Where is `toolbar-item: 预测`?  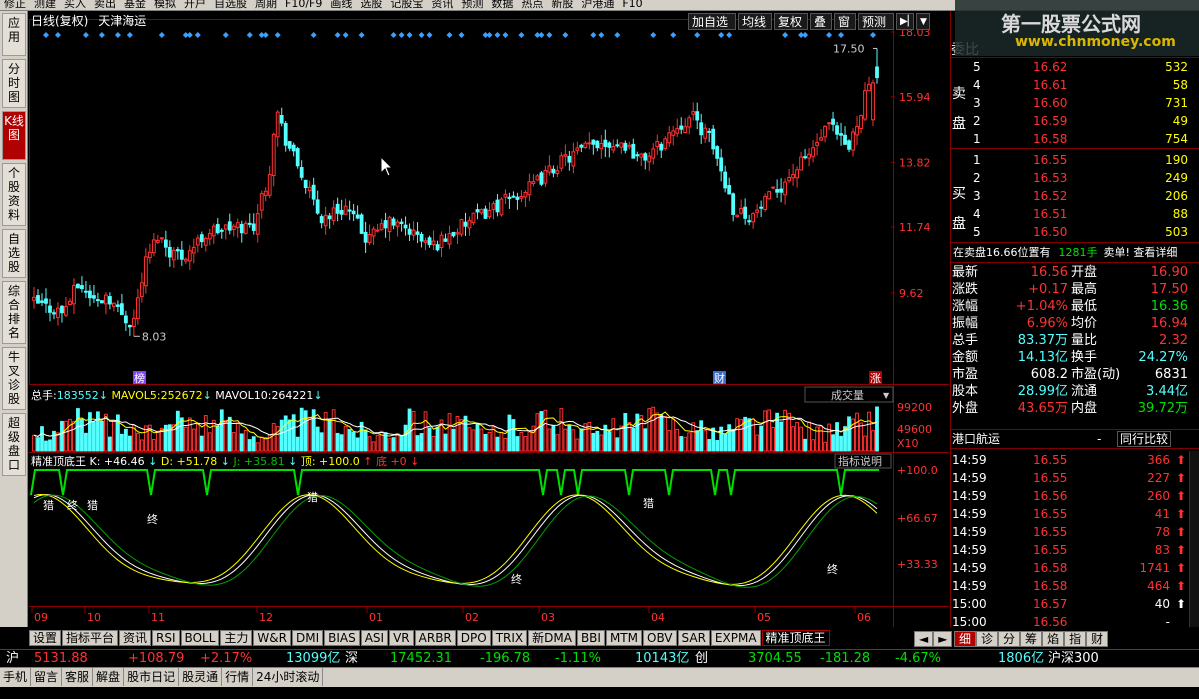
toolbar-item: 预测 is located at coordinates (472, 4).